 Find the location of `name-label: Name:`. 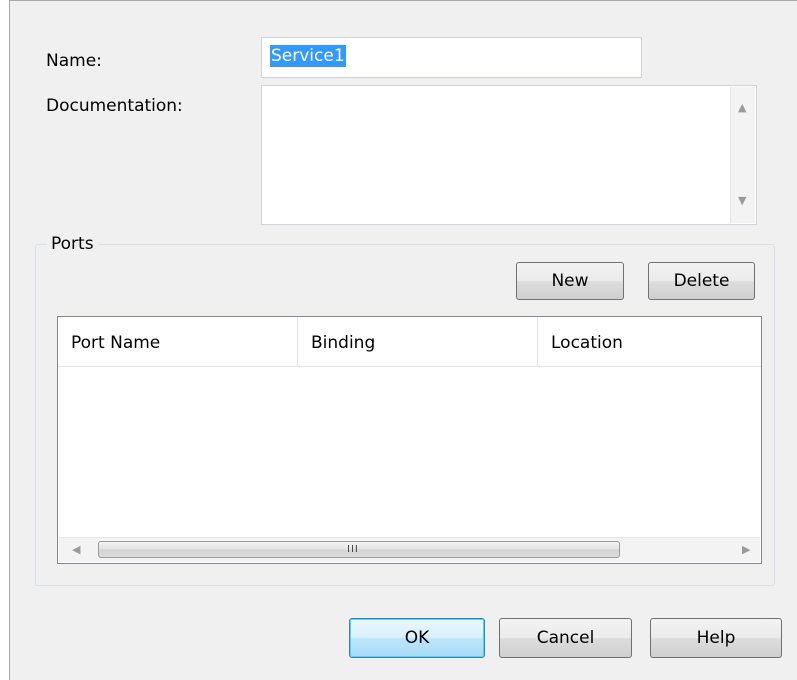

name-label: Name: is located at coordinates (74, 61).